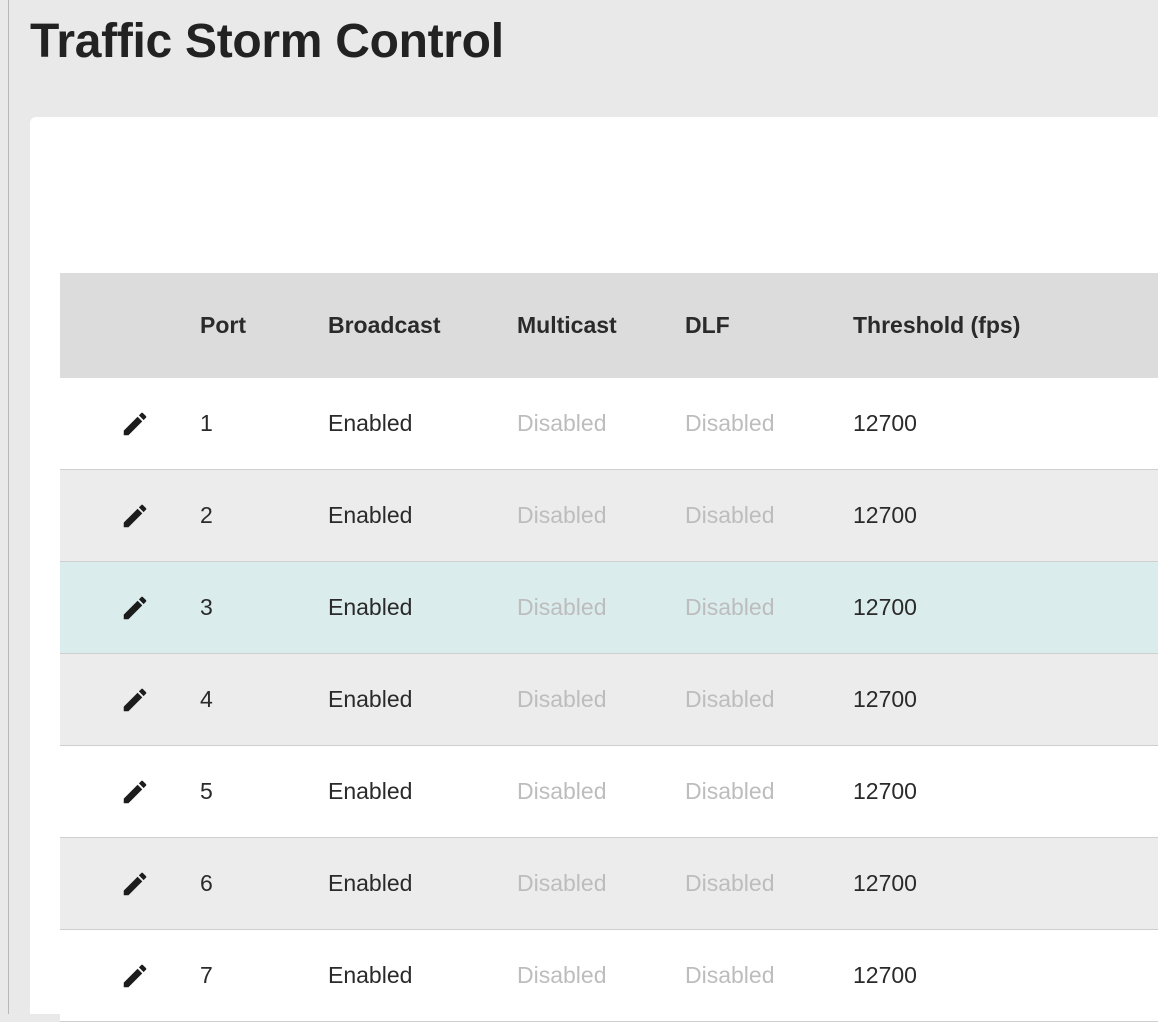 This screenshot has width=1158, height=1022. Describe the element at coordinates (206, 791) in the screenshot. I see `cell-port: 5` at that location.